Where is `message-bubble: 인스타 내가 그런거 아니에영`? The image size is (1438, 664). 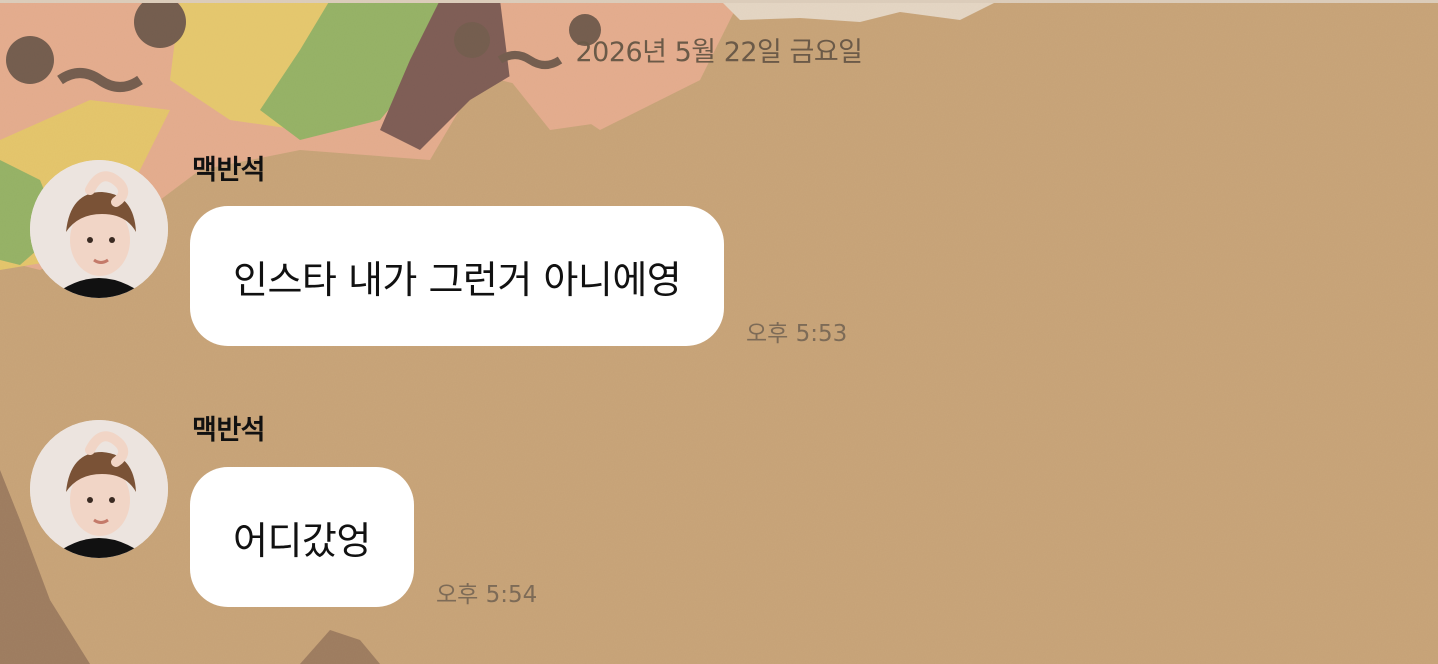 message-bubble: 인스타 내가 그런거 아니에영 is located at coordinates (457, 276).